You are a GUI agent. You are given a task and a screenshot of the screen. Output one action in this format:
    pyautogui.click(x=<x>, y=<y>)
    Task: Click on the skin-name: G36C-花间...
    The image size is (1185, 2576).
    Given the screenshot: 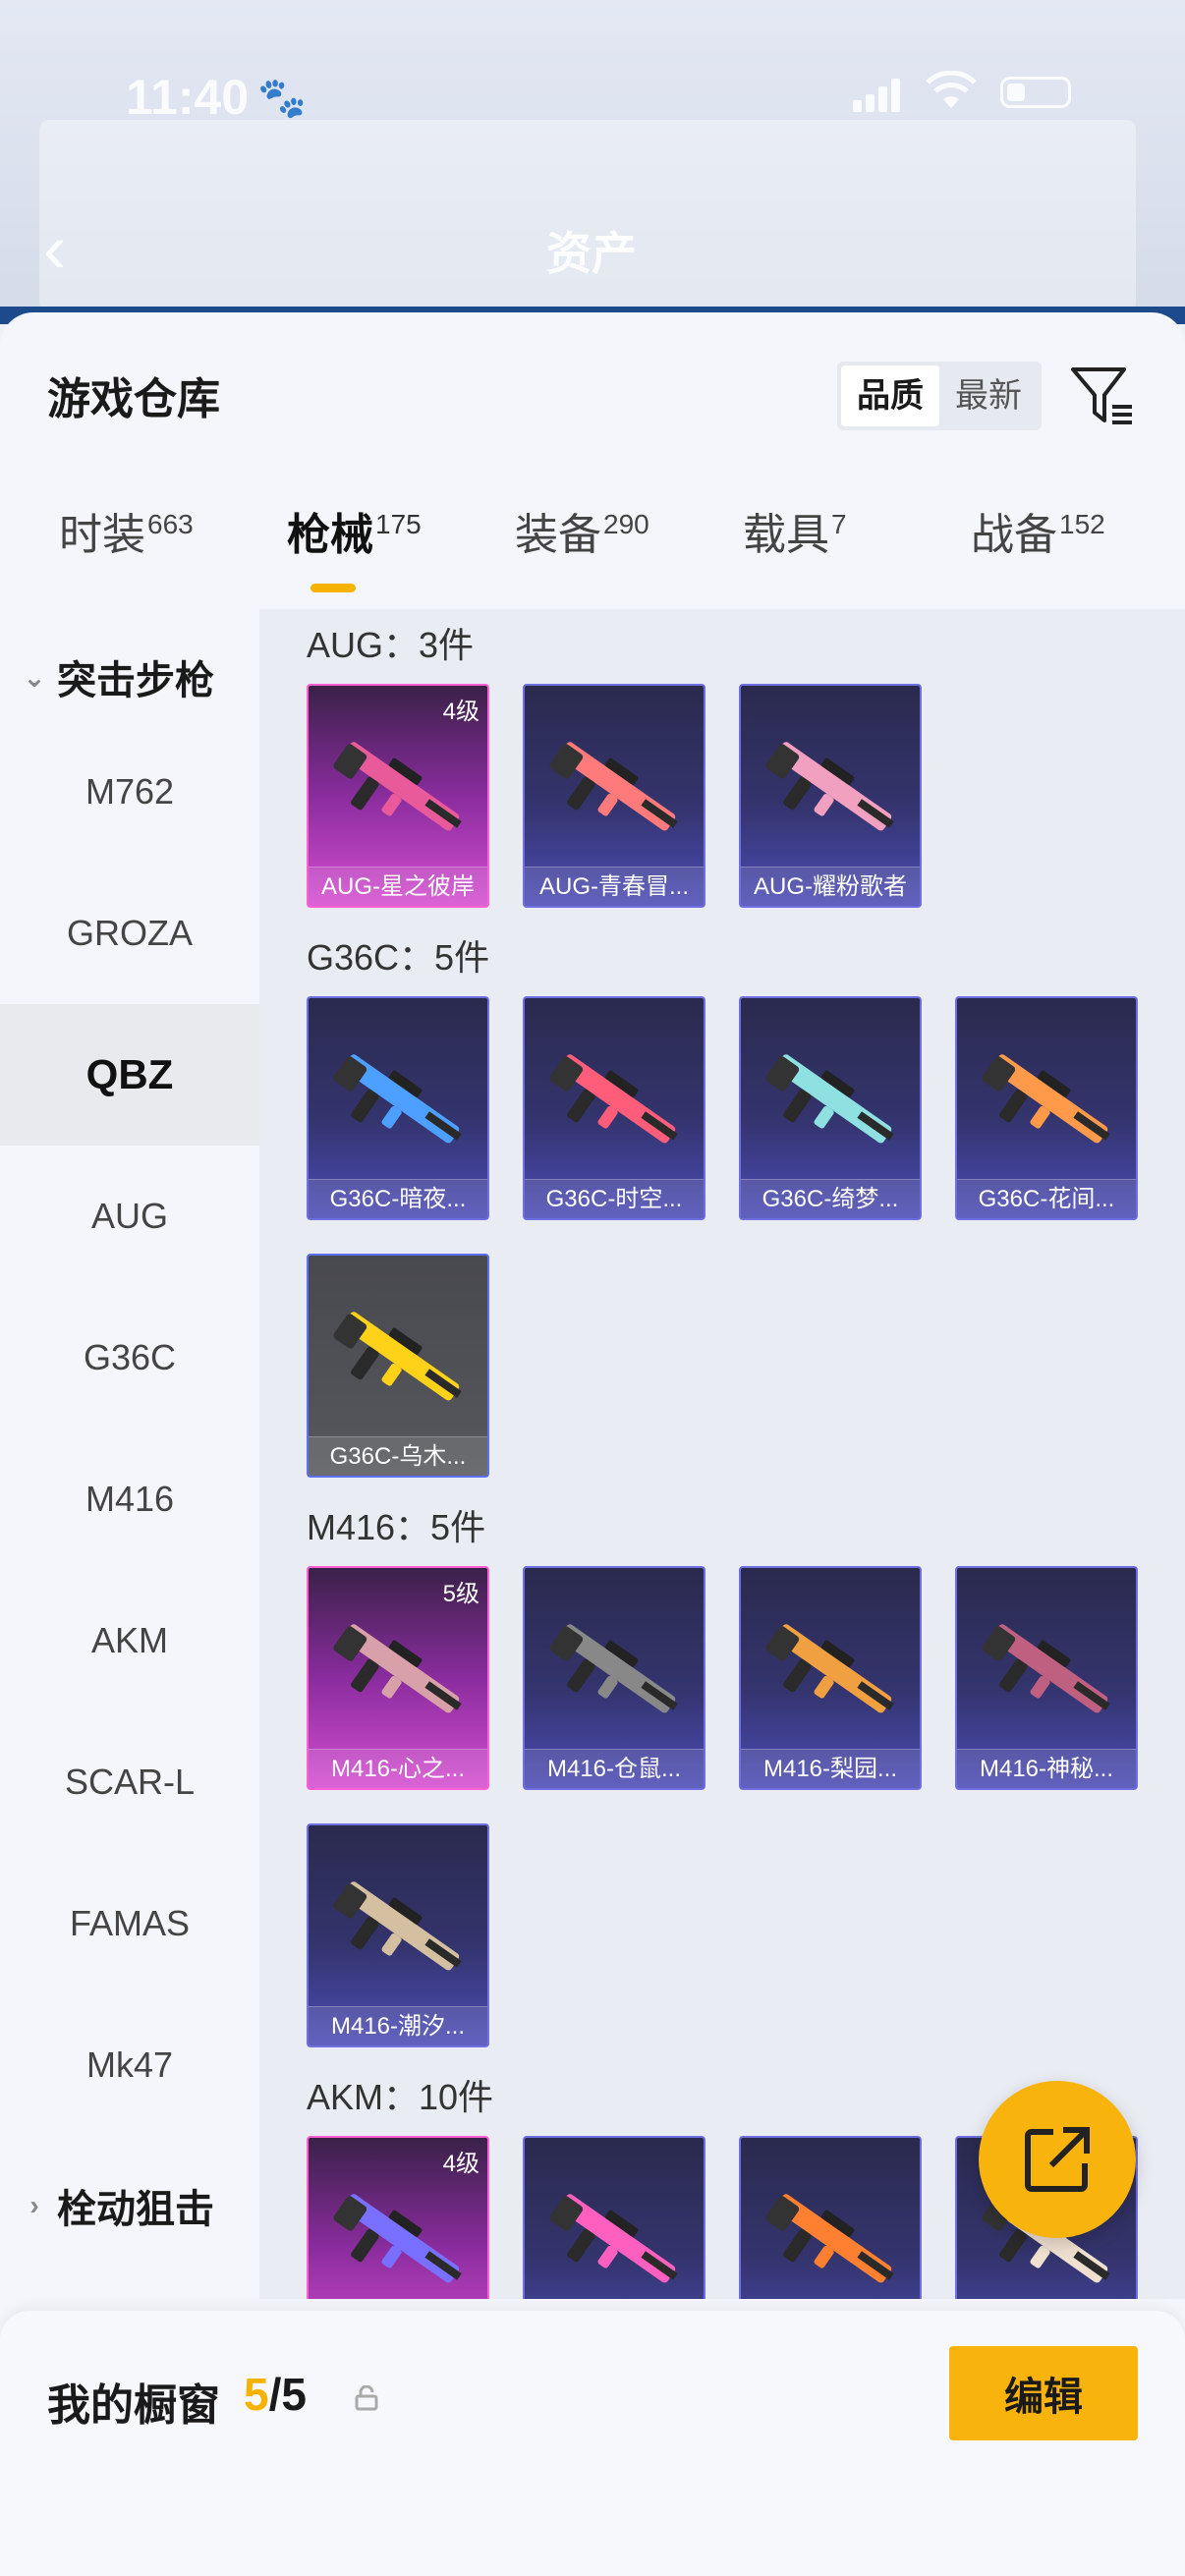 What is the action you would take?
    pyautogui.click(x=1046, y=1198)
    